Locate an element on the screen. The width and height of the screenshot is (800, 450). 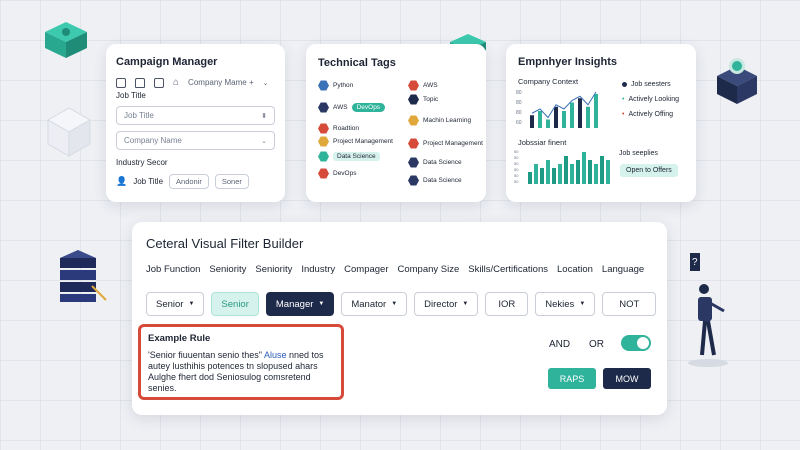
outline-cube-icon is located at coordinates (69, 132).